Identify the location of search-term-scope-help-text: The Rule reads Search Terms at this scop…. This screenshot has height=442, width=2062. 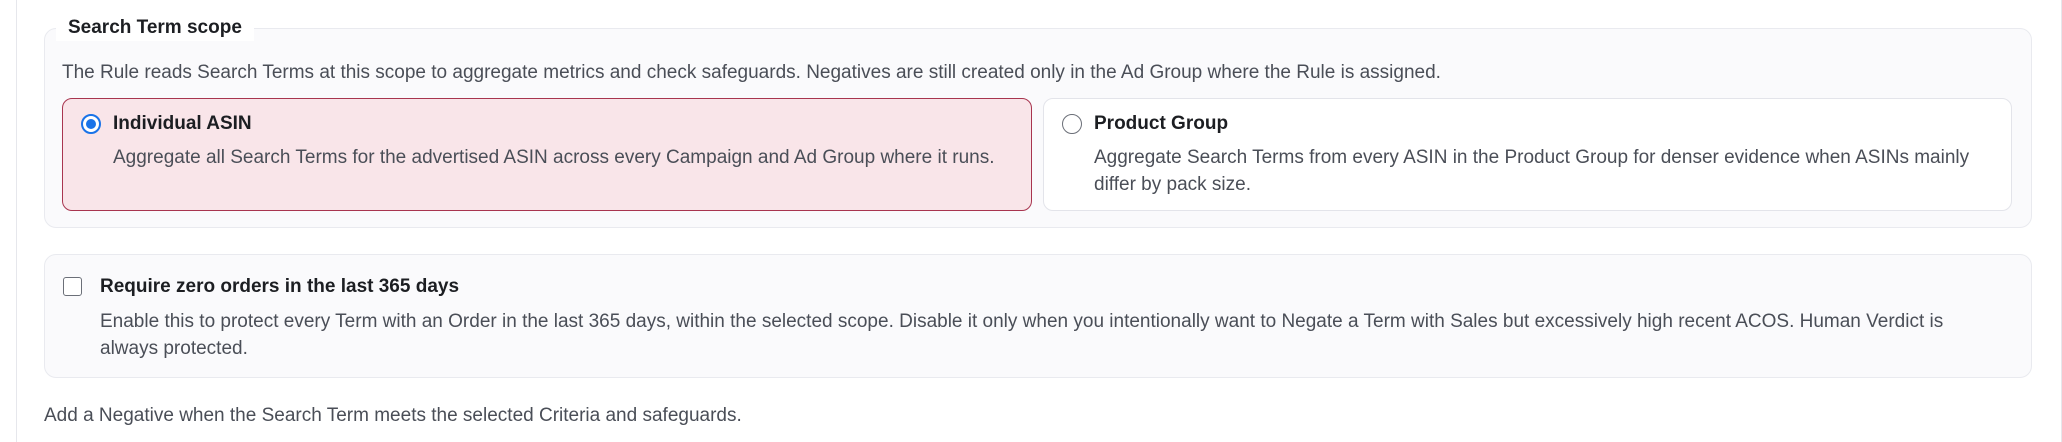
(751, 72).